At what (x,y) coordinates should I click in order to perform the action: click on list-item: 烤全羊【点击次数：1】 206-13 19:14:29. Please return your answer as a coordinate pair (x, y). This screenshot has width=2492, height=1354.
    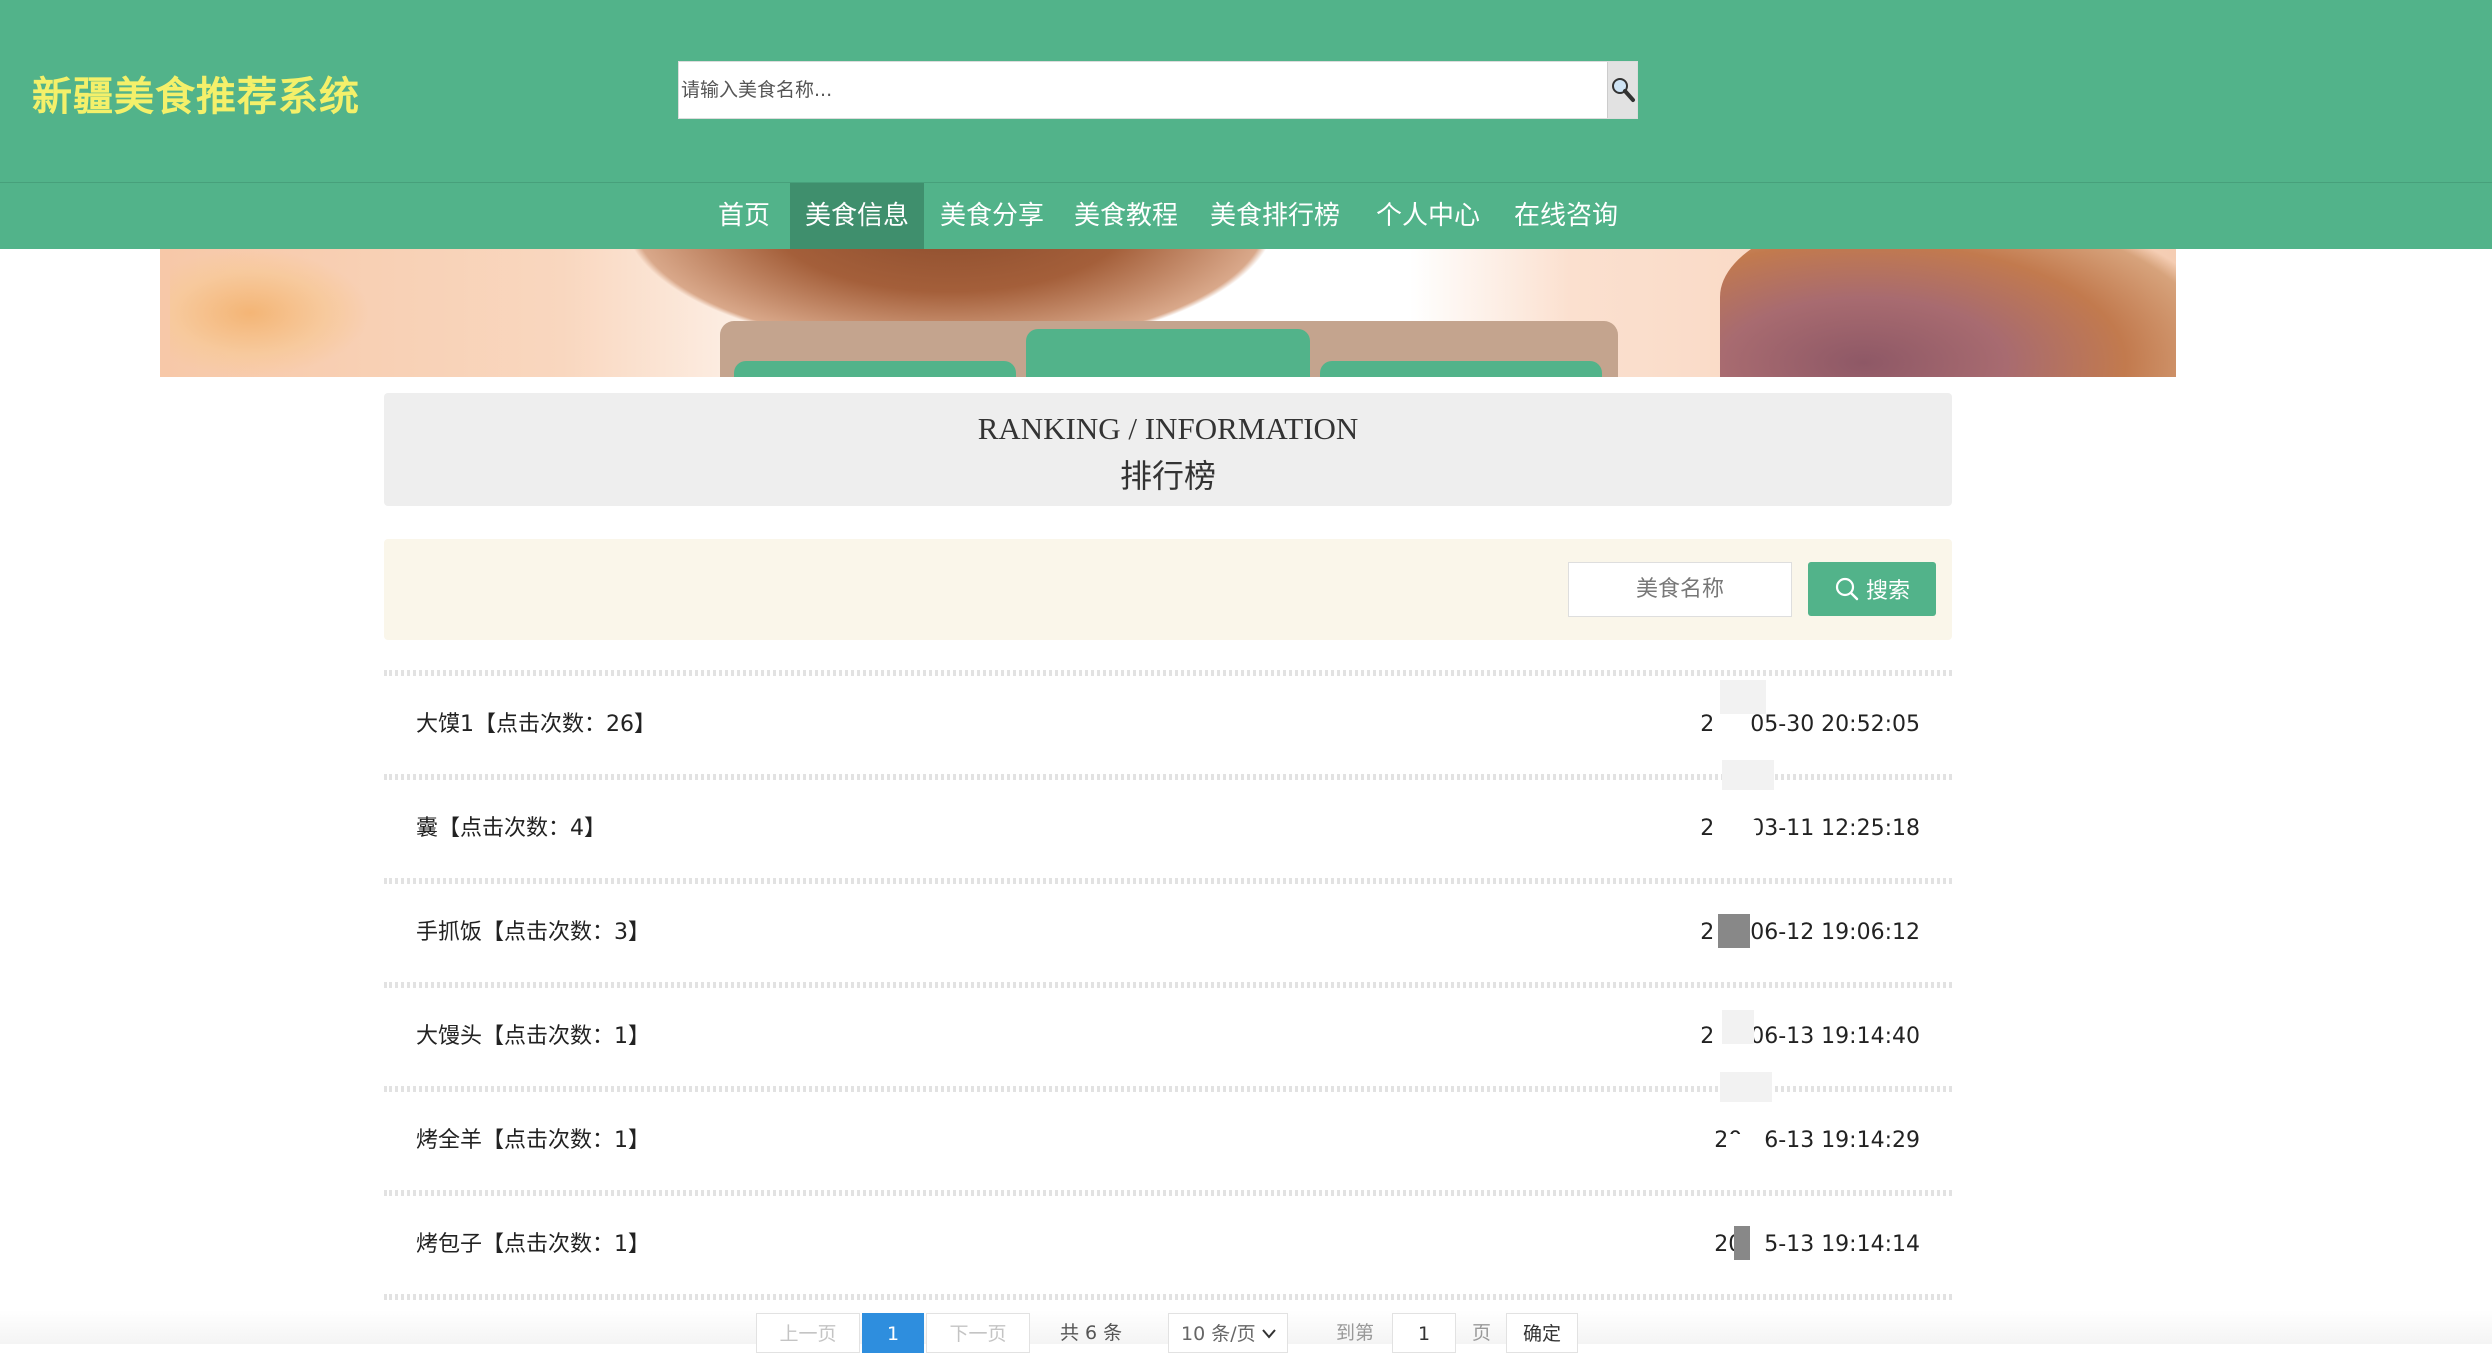
    Looking at the image, I should click on (1168, 1141).